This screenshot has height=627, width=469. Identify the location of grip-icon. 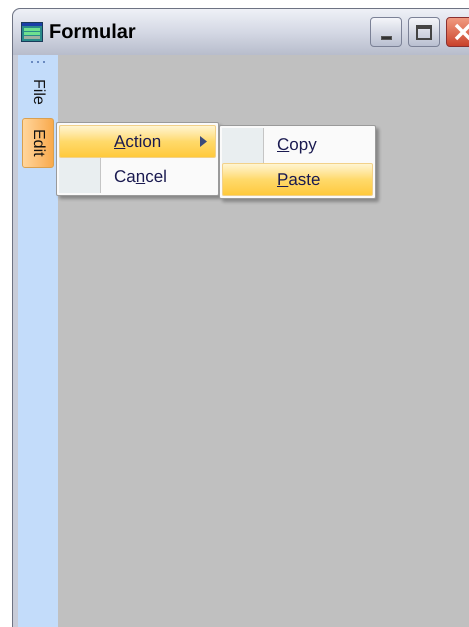
(38, 62).